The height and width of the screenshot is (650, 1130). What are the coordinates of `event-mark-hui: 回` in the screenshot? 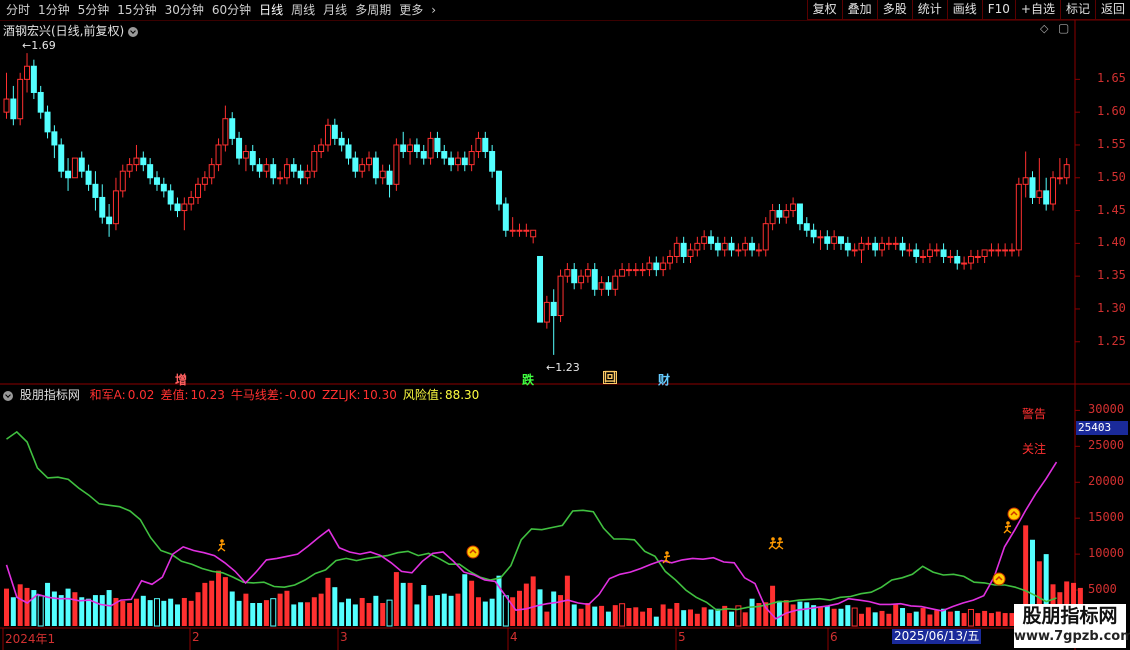 It's located at (610, 377).